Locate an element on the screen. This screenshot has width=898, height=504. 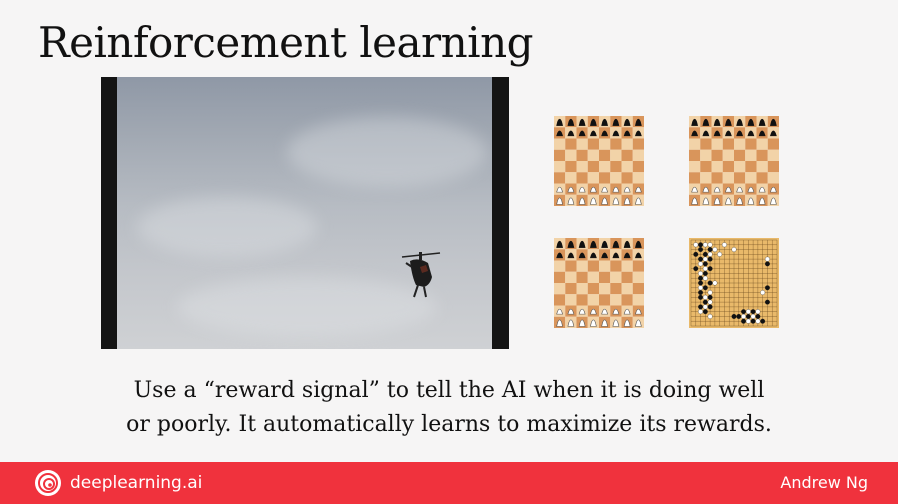
go-board is located at coordinates (734, 283).